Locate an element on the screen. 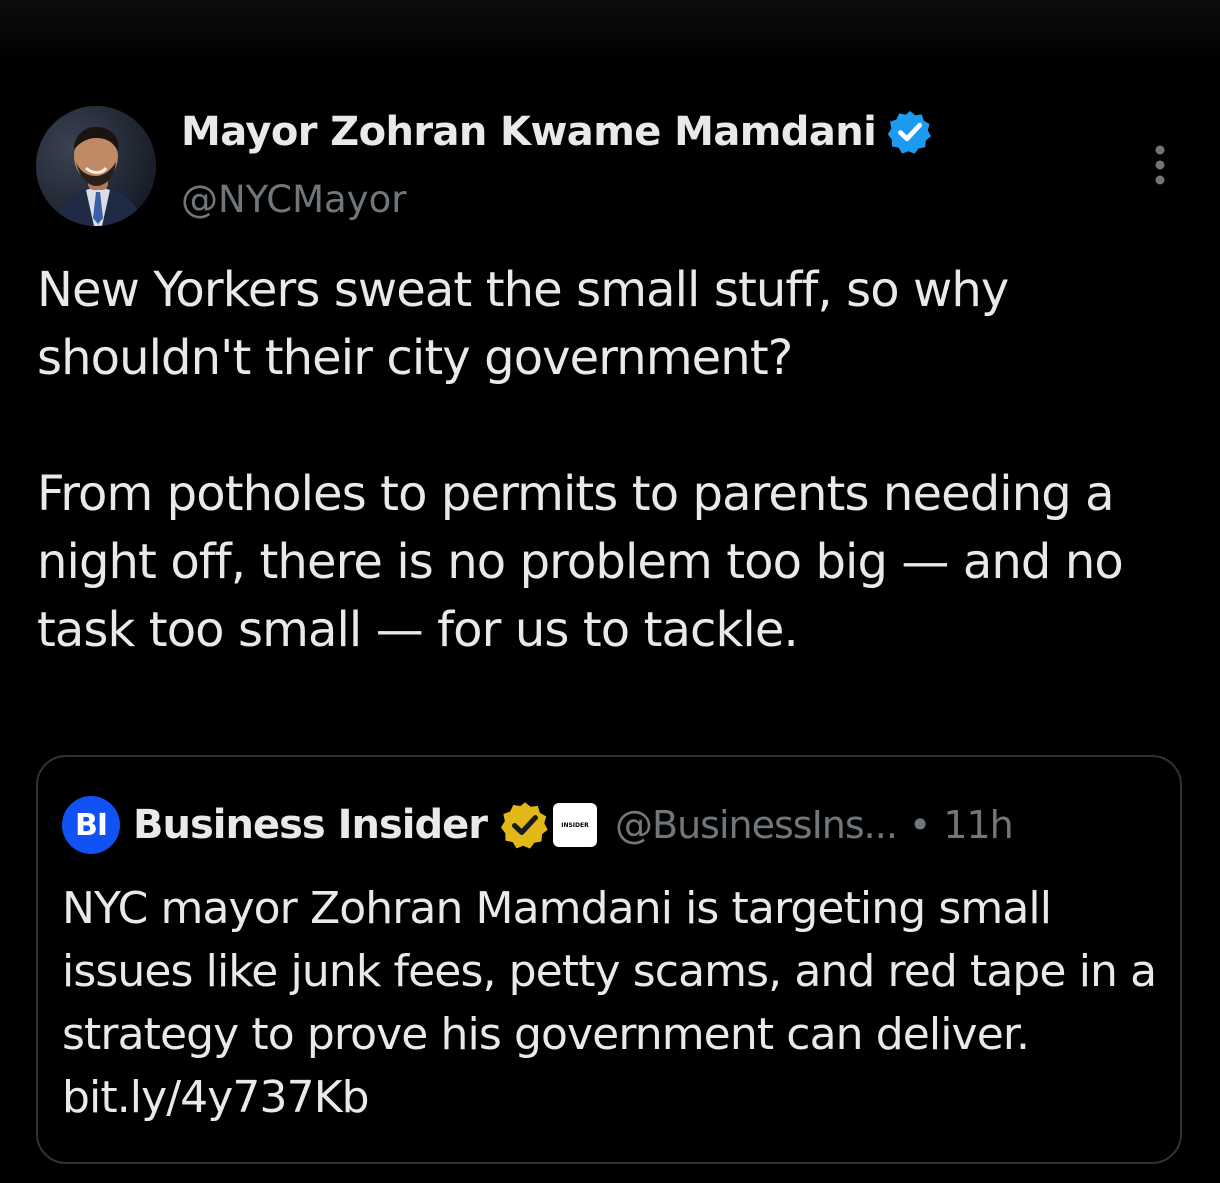 The image size is (1220, 1183). author-name-row: Mayor Zohran Kwame Mamdani is located at coordinates (557, 132).